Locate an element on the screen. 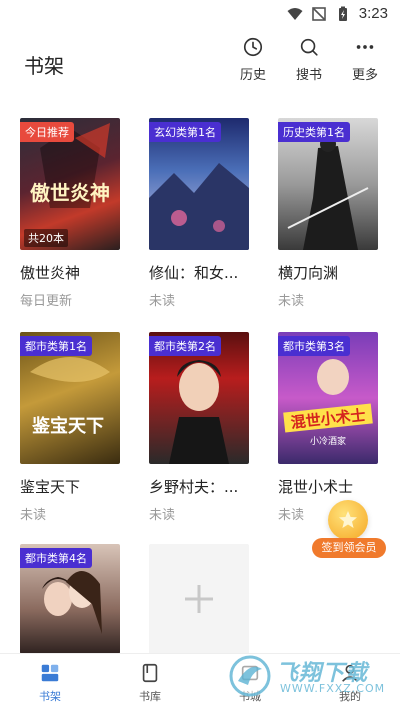 The height and width of the screenshot is (711, 400). book-item: 历史类第1名 横刀向渊 未读 is located at coordinates (329, 213).